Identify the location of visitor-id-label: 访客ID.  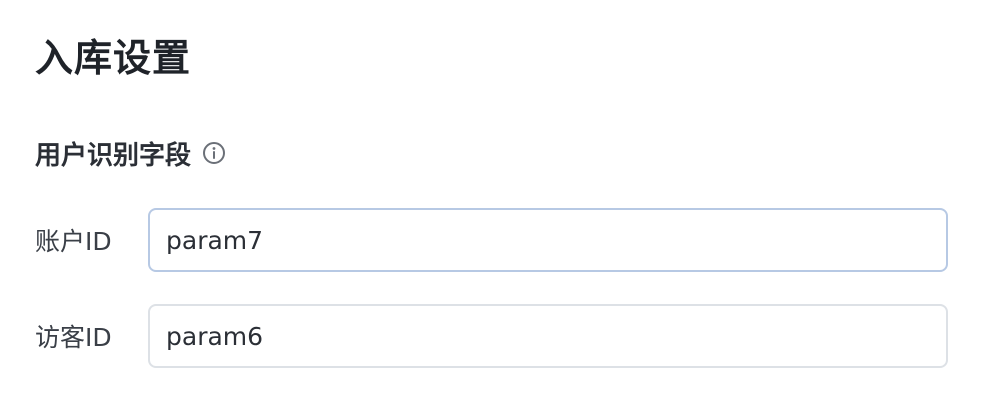
(73, 337).